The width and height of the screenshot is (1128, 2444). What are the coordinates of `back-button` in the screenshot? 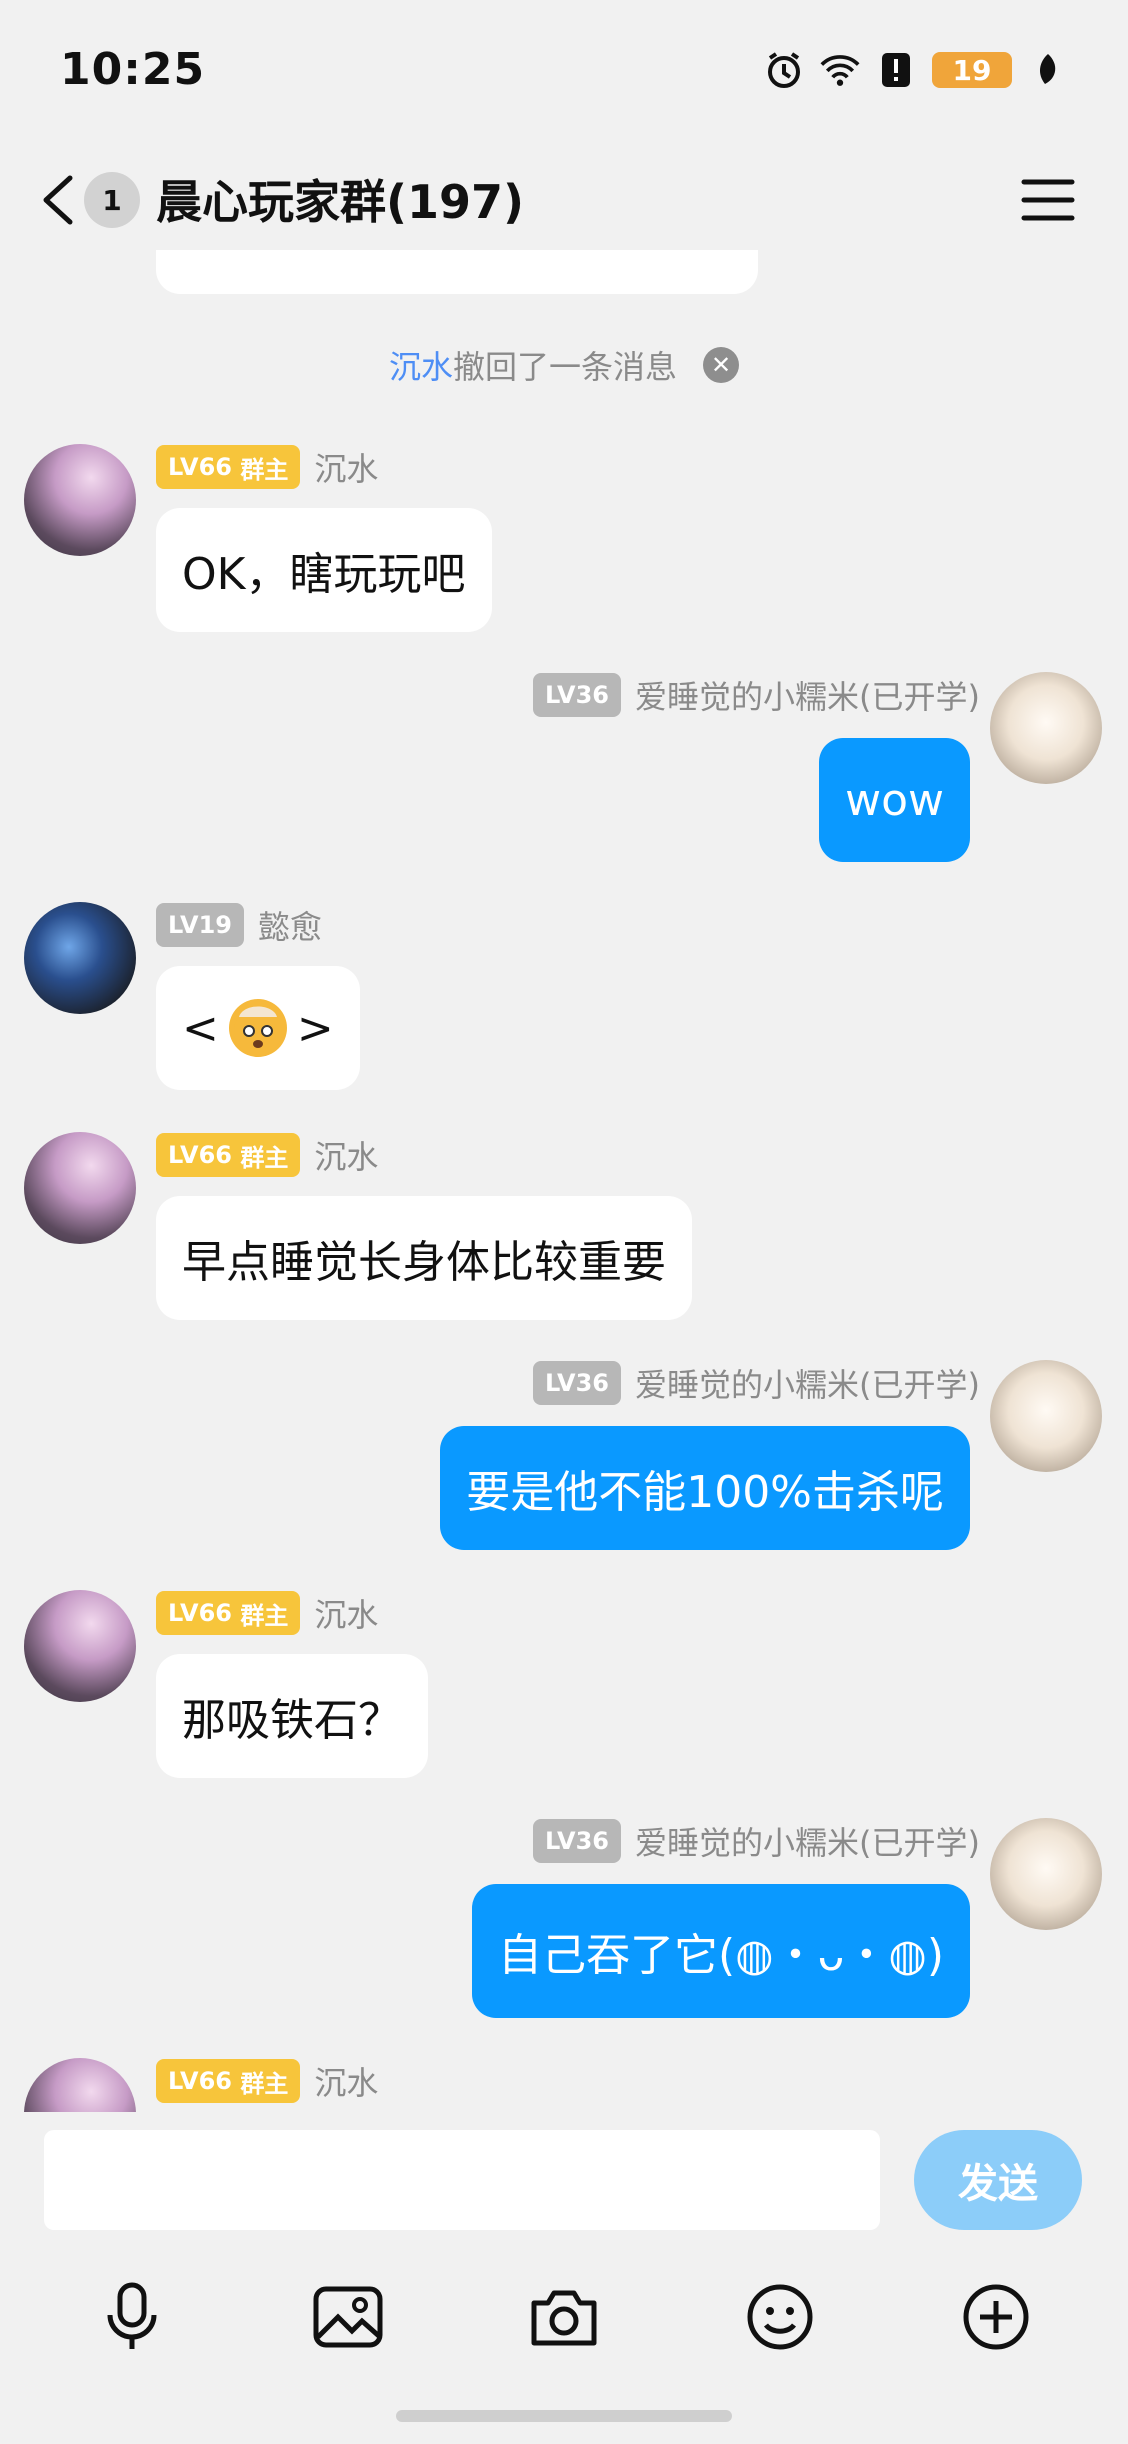 It's located at (61, 200).